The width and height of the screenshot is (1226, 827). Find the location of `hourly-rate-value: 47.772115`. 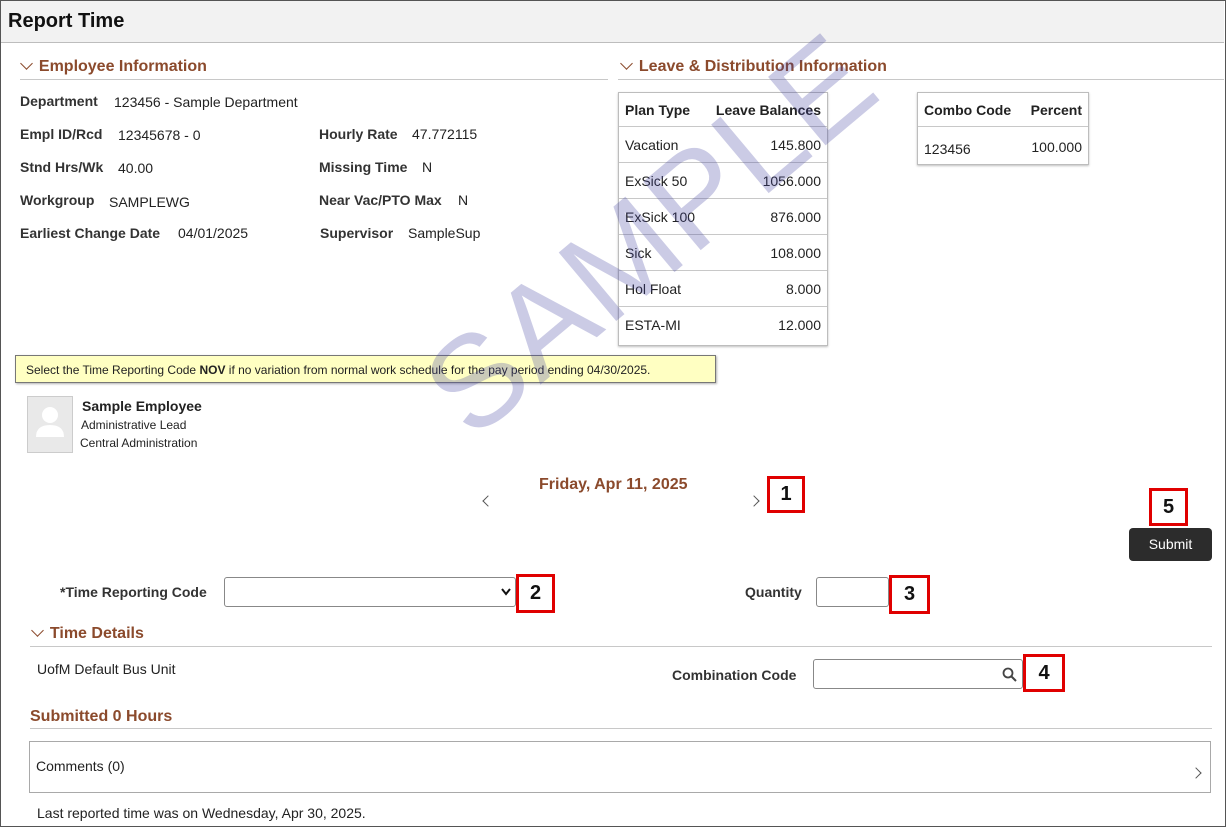

hourly-rate-value: 47.772115 is located at coordinates (445, 134).